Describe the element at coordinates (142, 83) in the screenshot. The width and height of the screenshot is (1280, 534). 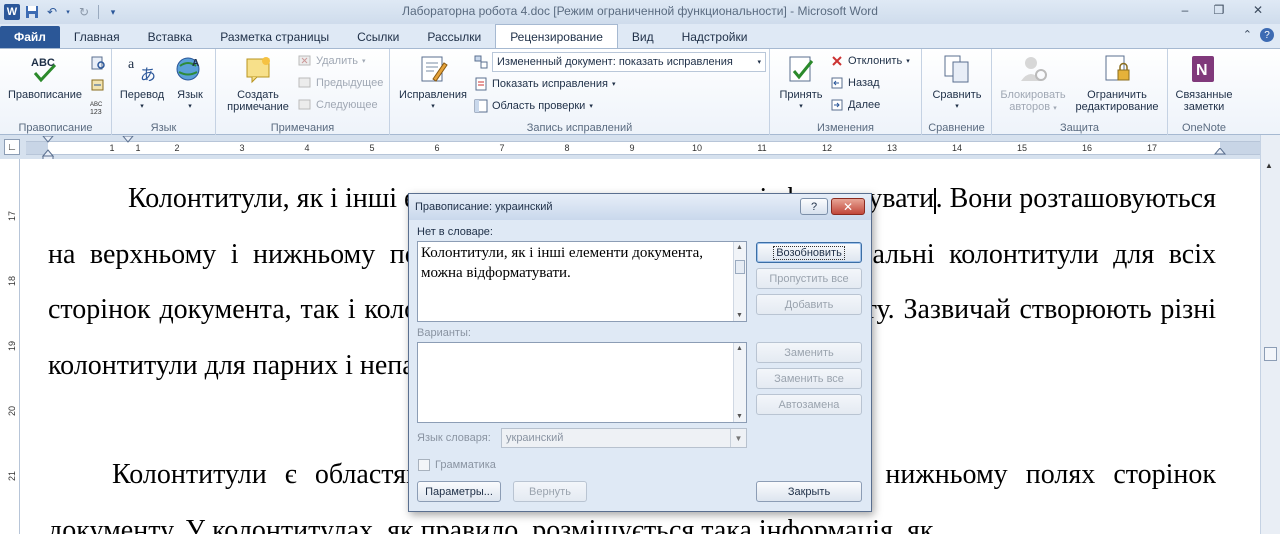
I see `translate-button: aあ Перевод ▾` at that location.